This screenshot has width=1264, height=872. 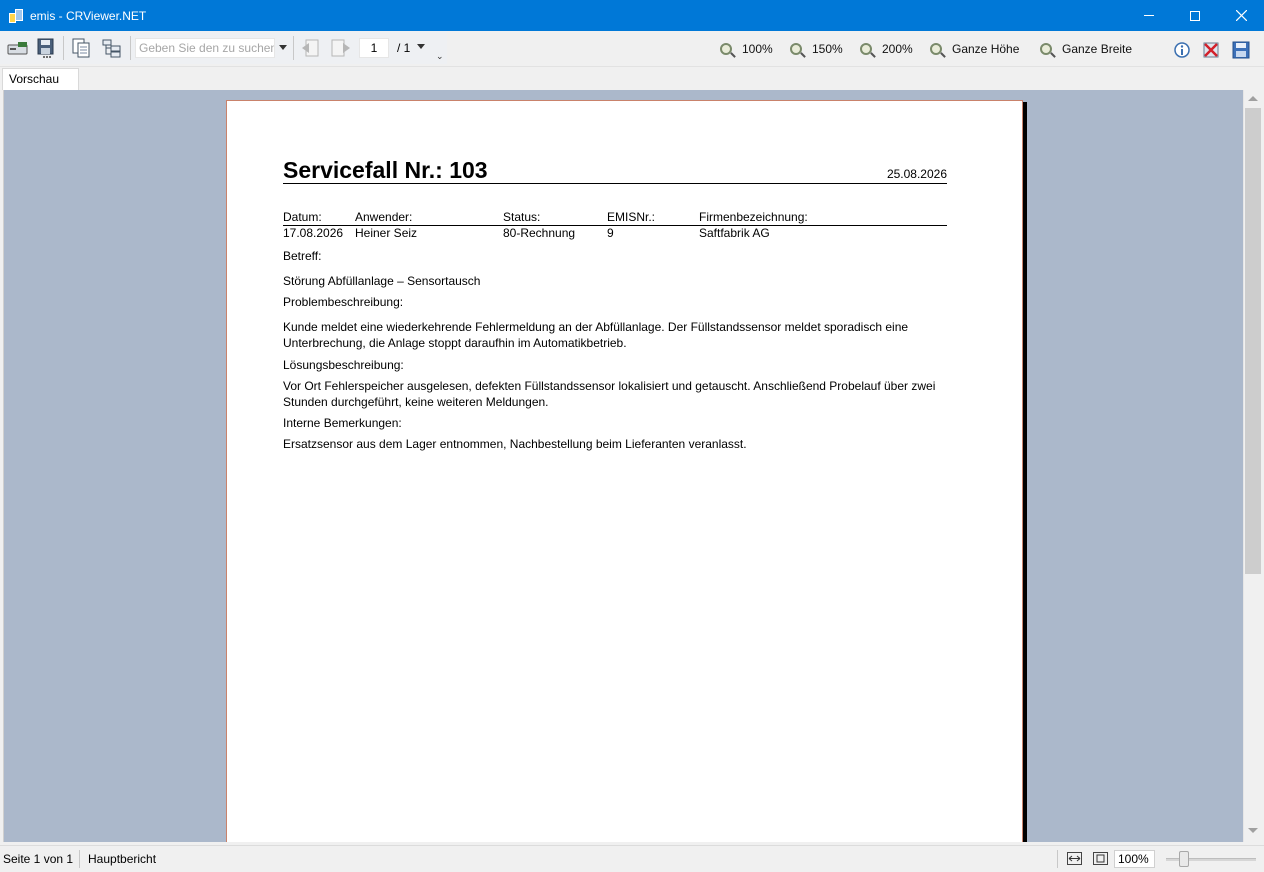 What do you see at coordinates (38, 859) in the screenshot?
I see `page-info: Seite 1 von 1` at bounding box center [38, 859].